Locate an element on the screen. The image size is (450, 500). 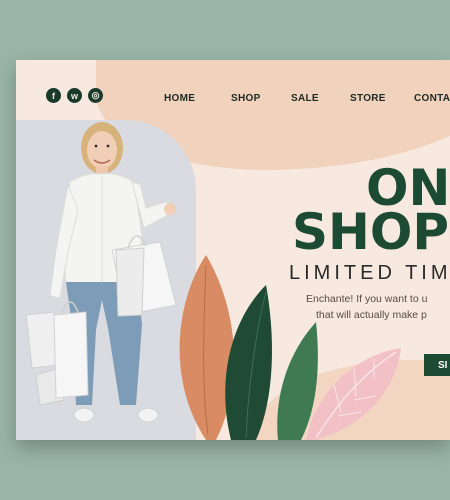
instagram-icon: ◎ is located at coordinates (95, 95).